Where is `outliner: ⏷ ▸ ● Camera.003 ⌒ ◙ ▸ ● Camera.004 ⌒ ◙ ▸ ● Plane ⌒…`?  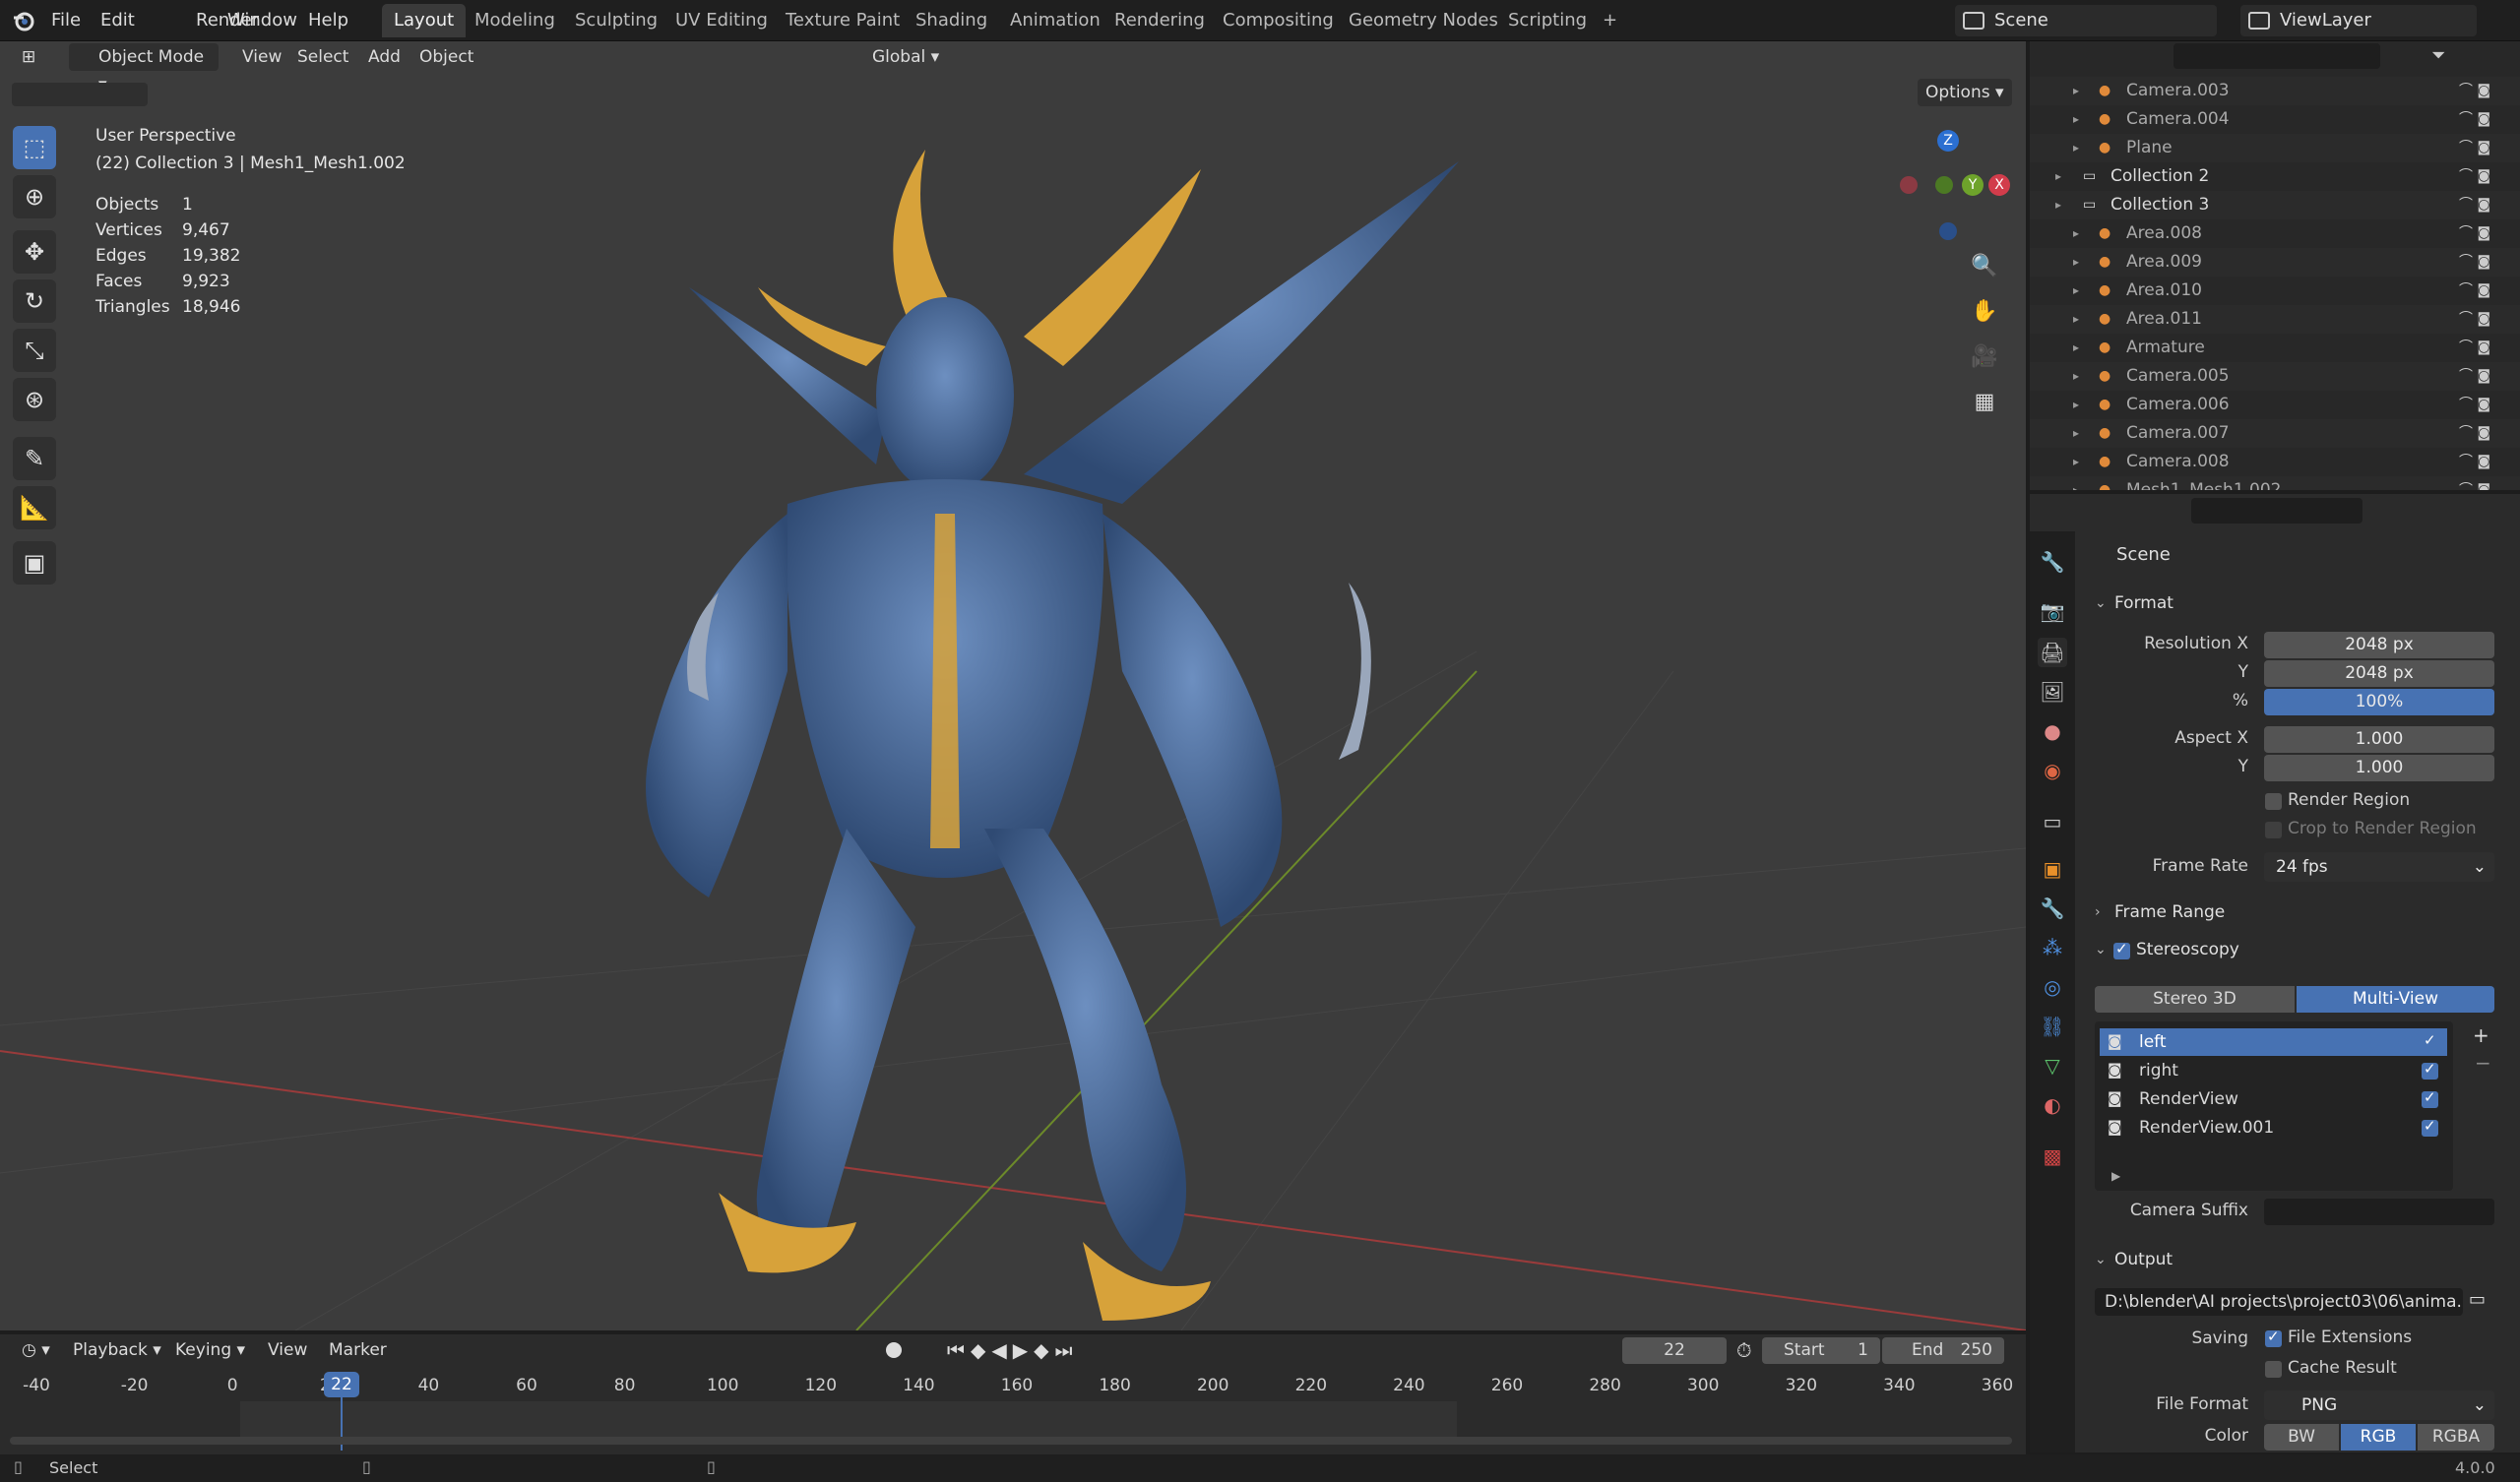
outliner: ⏷ ▸ ● Camera.003 ⌒ ◙ ▸ ● Camera.004 ⌒ ◙ ▸ ● Plane ⌒… is located at coordinates (2275, 265).